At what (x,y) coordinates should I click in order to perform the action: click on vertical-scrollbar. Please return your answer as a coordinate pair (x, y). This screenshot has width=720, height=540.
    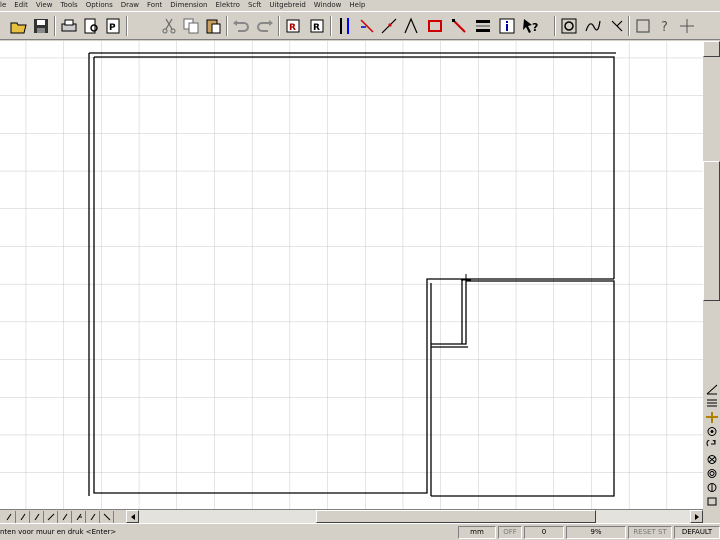
    Looking at the image, I should click on (711, 211).